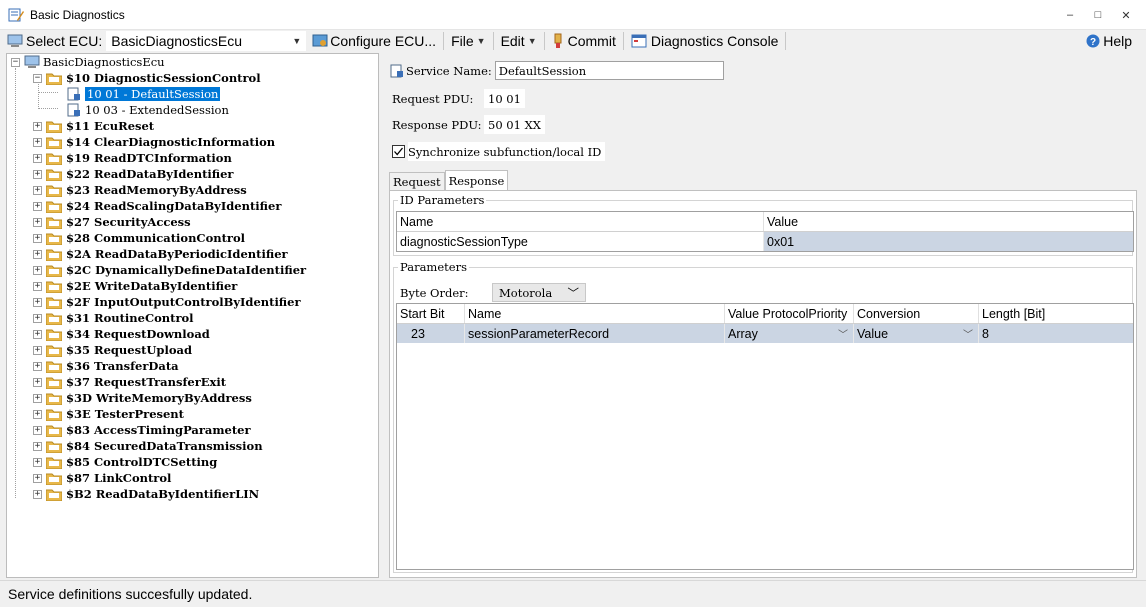  Describe the element at coordinates (140, 190) in the screenshot. I see `tree-item-service: + $23 ReadMemoryByAddress` at that location.